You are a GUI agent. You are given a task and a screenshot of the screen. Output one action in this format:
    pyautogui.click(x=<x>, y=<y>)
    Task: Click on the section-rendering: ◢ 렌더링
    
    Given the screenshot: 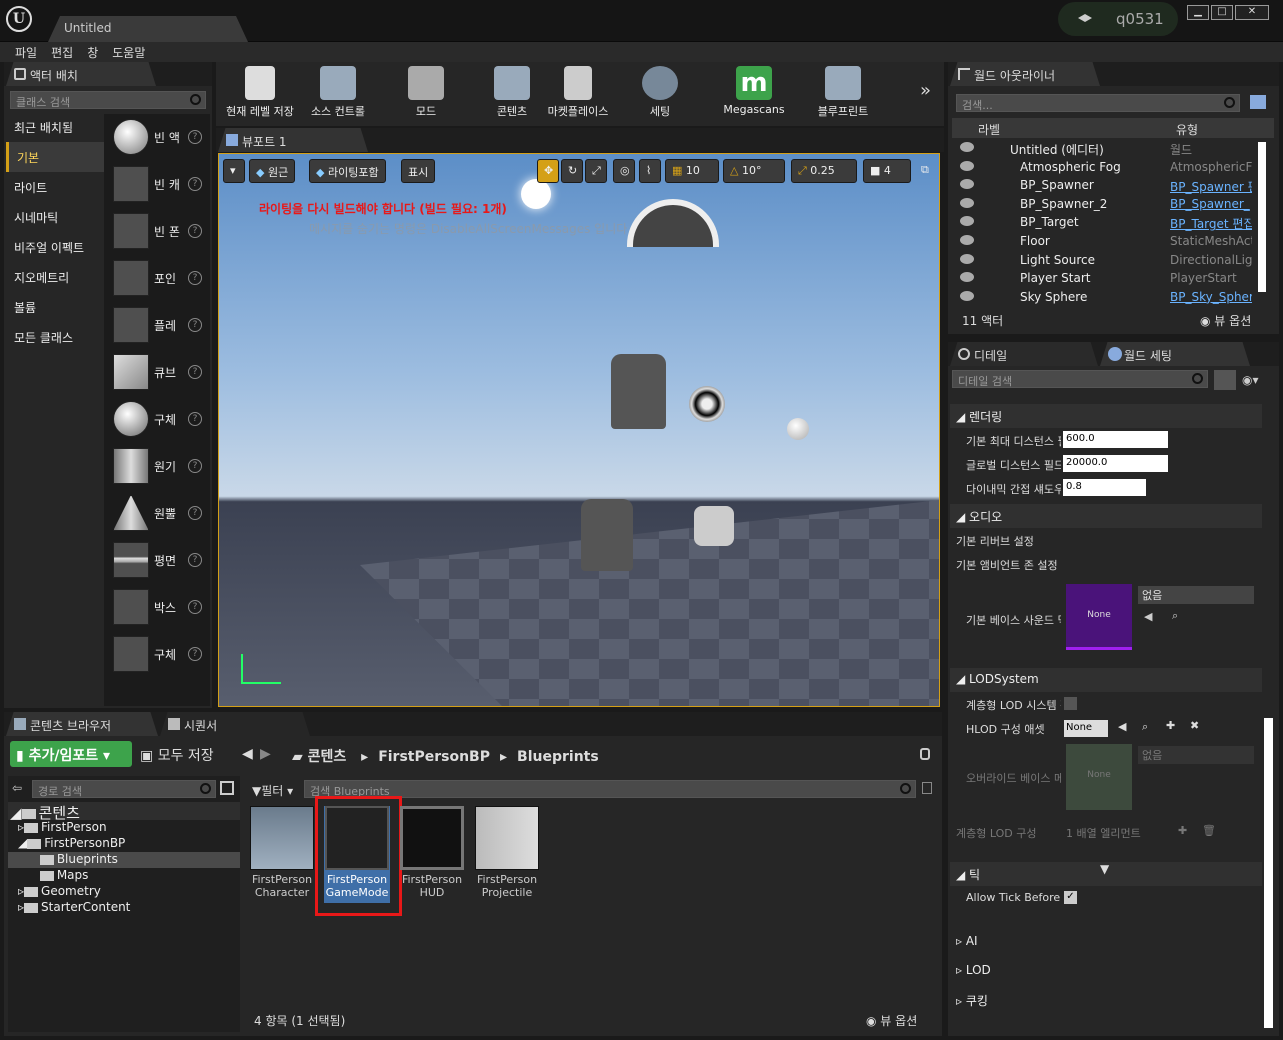 What is the action you would take?
    pyautogui.click(x=1106, y=416)
    